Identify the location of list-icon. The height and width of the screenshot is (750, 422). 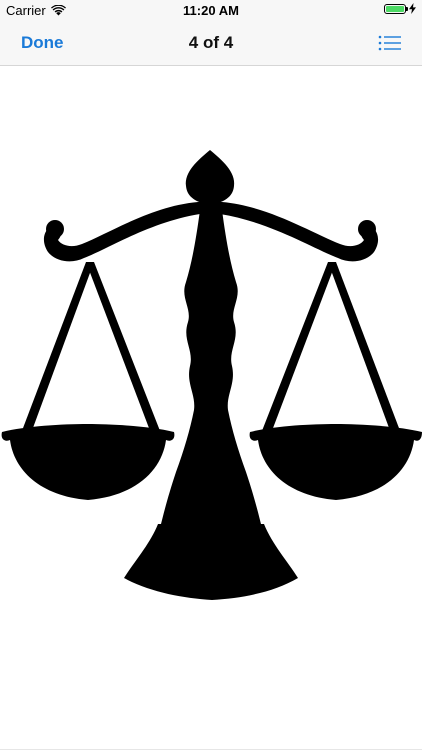
(390, 43).